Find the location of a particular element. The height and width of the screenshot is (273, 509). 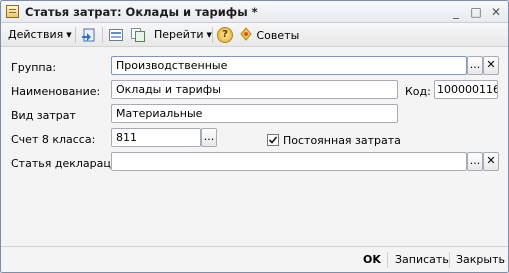

code-label: Код: is located at coordinates (418, 91).